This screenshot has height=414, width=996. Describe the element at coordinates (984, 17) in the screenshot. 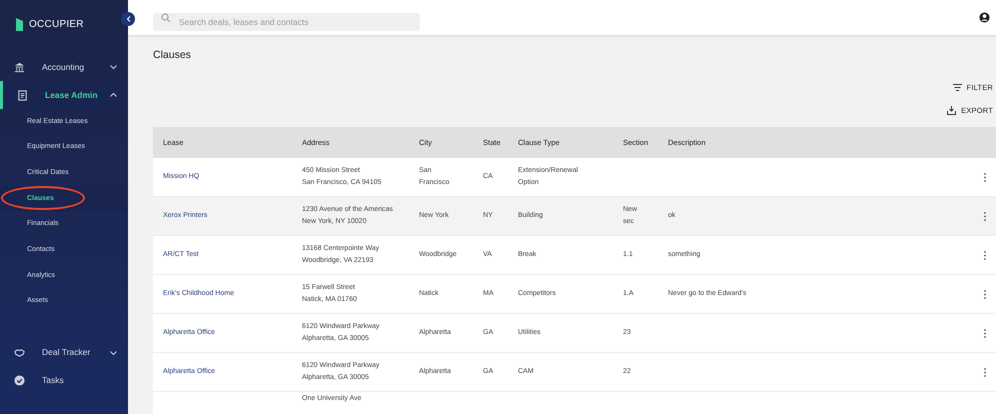

I see `account-icon` at that location.